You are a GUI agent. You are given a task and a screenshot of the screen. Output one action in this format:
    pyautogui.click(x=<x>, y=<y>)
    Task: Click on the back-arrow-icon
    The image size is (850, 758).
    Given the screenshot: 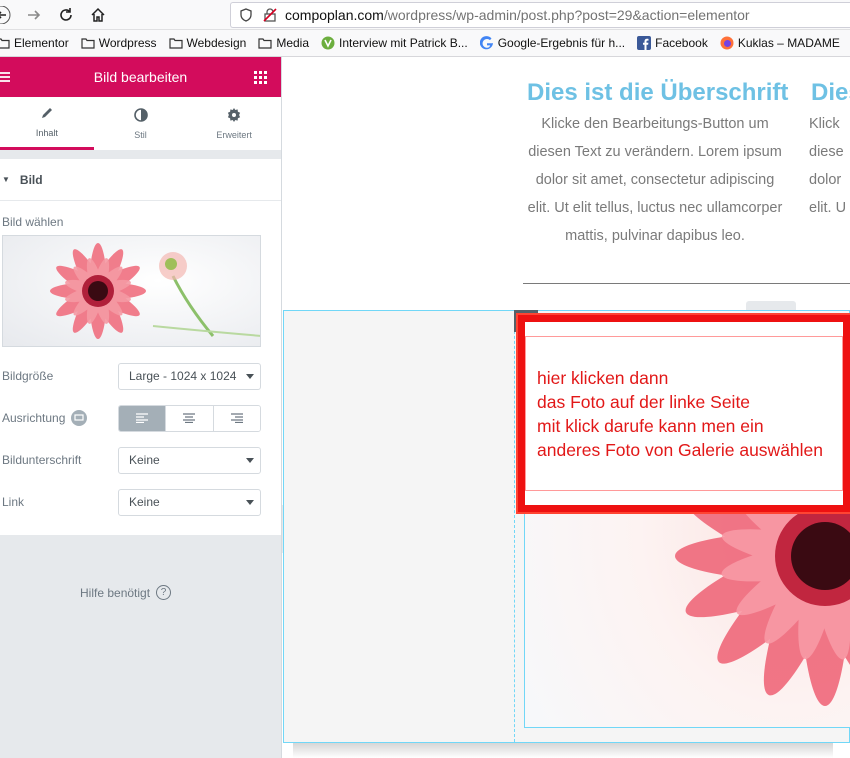 What is the action you would take?
    pyautogui.click(x=5, y=15)
    